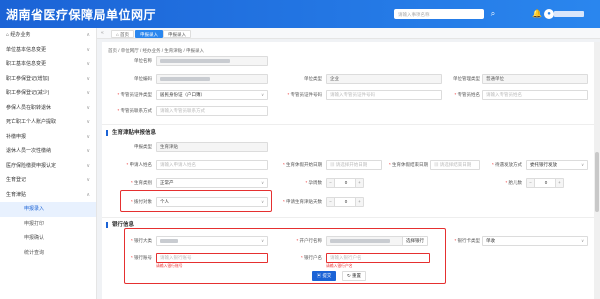  Describe the element at coordinates (302, 201) in the screenshot. I see `allowance-days-label: * 申请生育津贴天数` at that location.